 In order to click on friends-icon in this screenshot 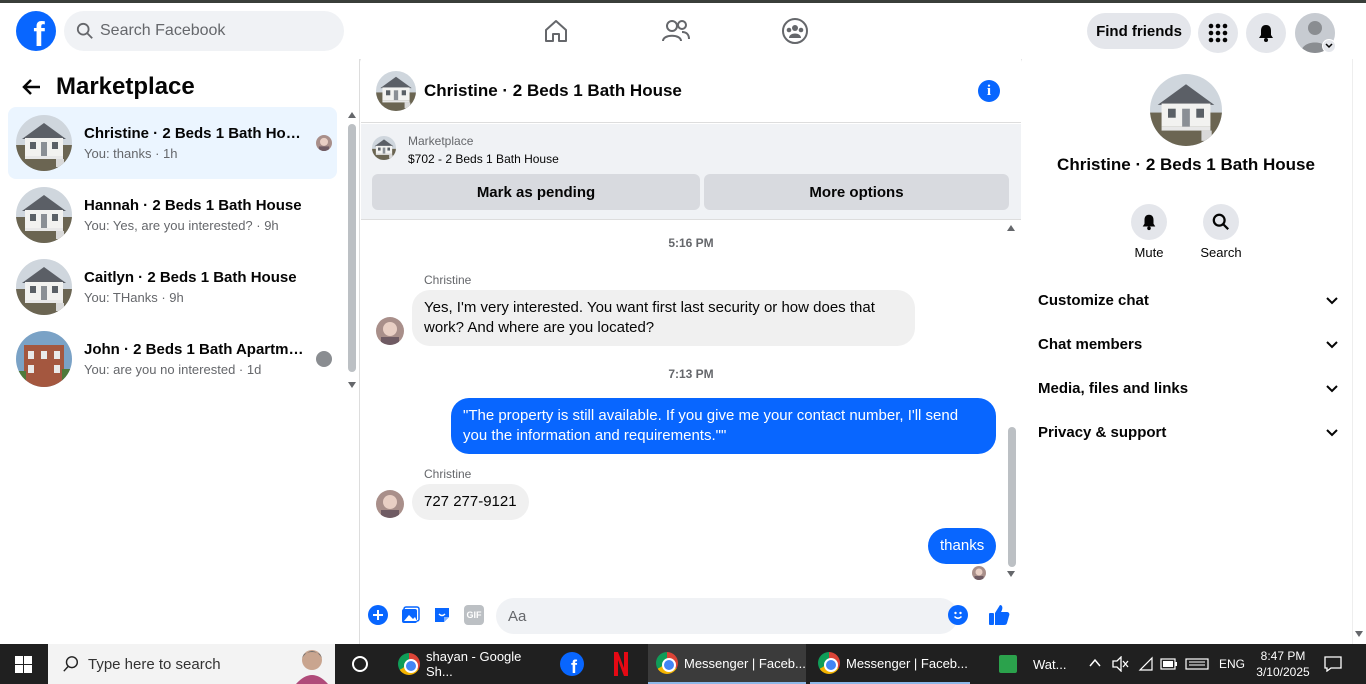, I will do `click(676, 31)`.